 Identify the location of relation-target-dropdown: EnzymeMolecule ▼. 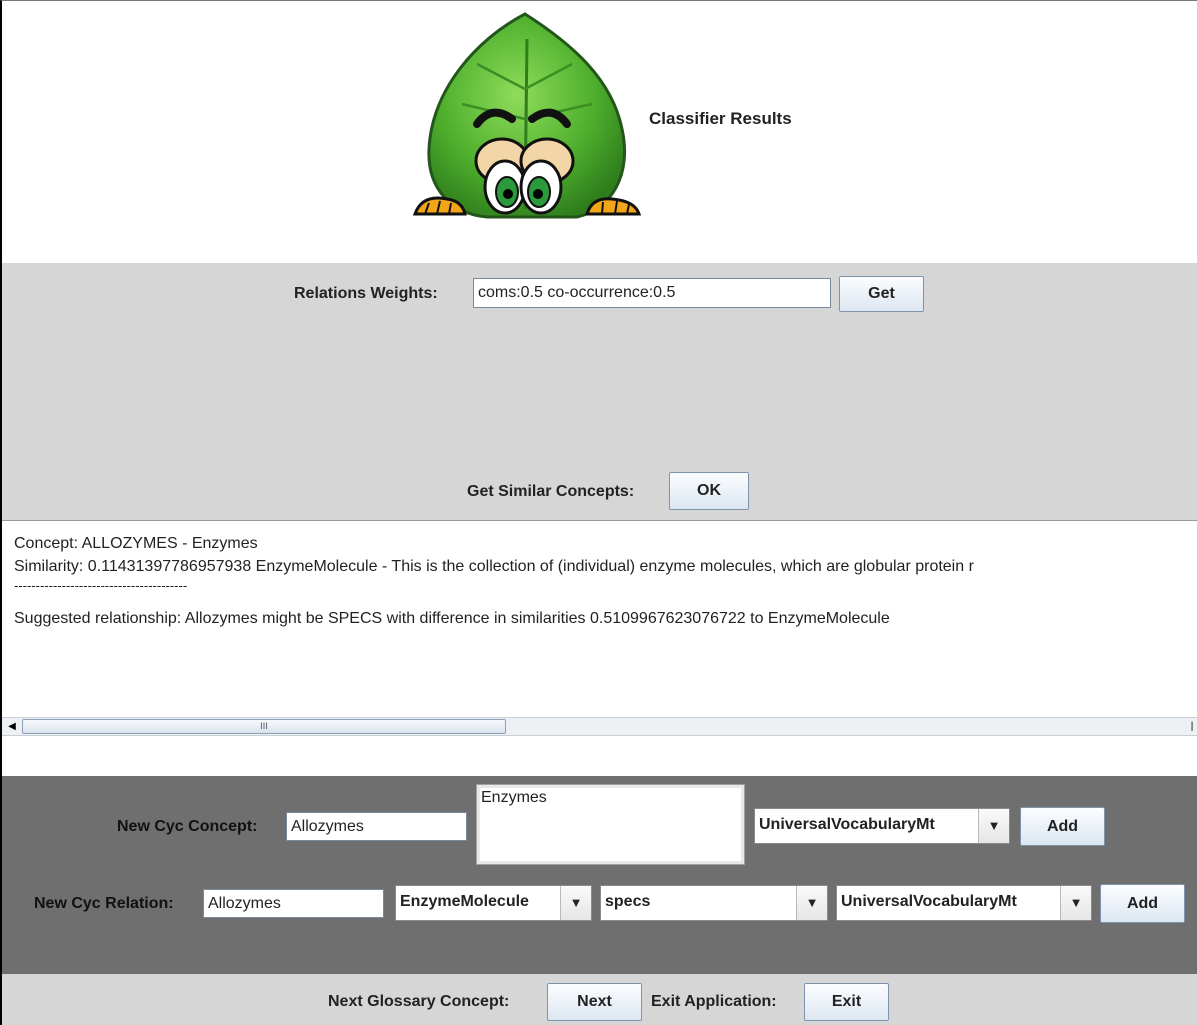
(493, 903).